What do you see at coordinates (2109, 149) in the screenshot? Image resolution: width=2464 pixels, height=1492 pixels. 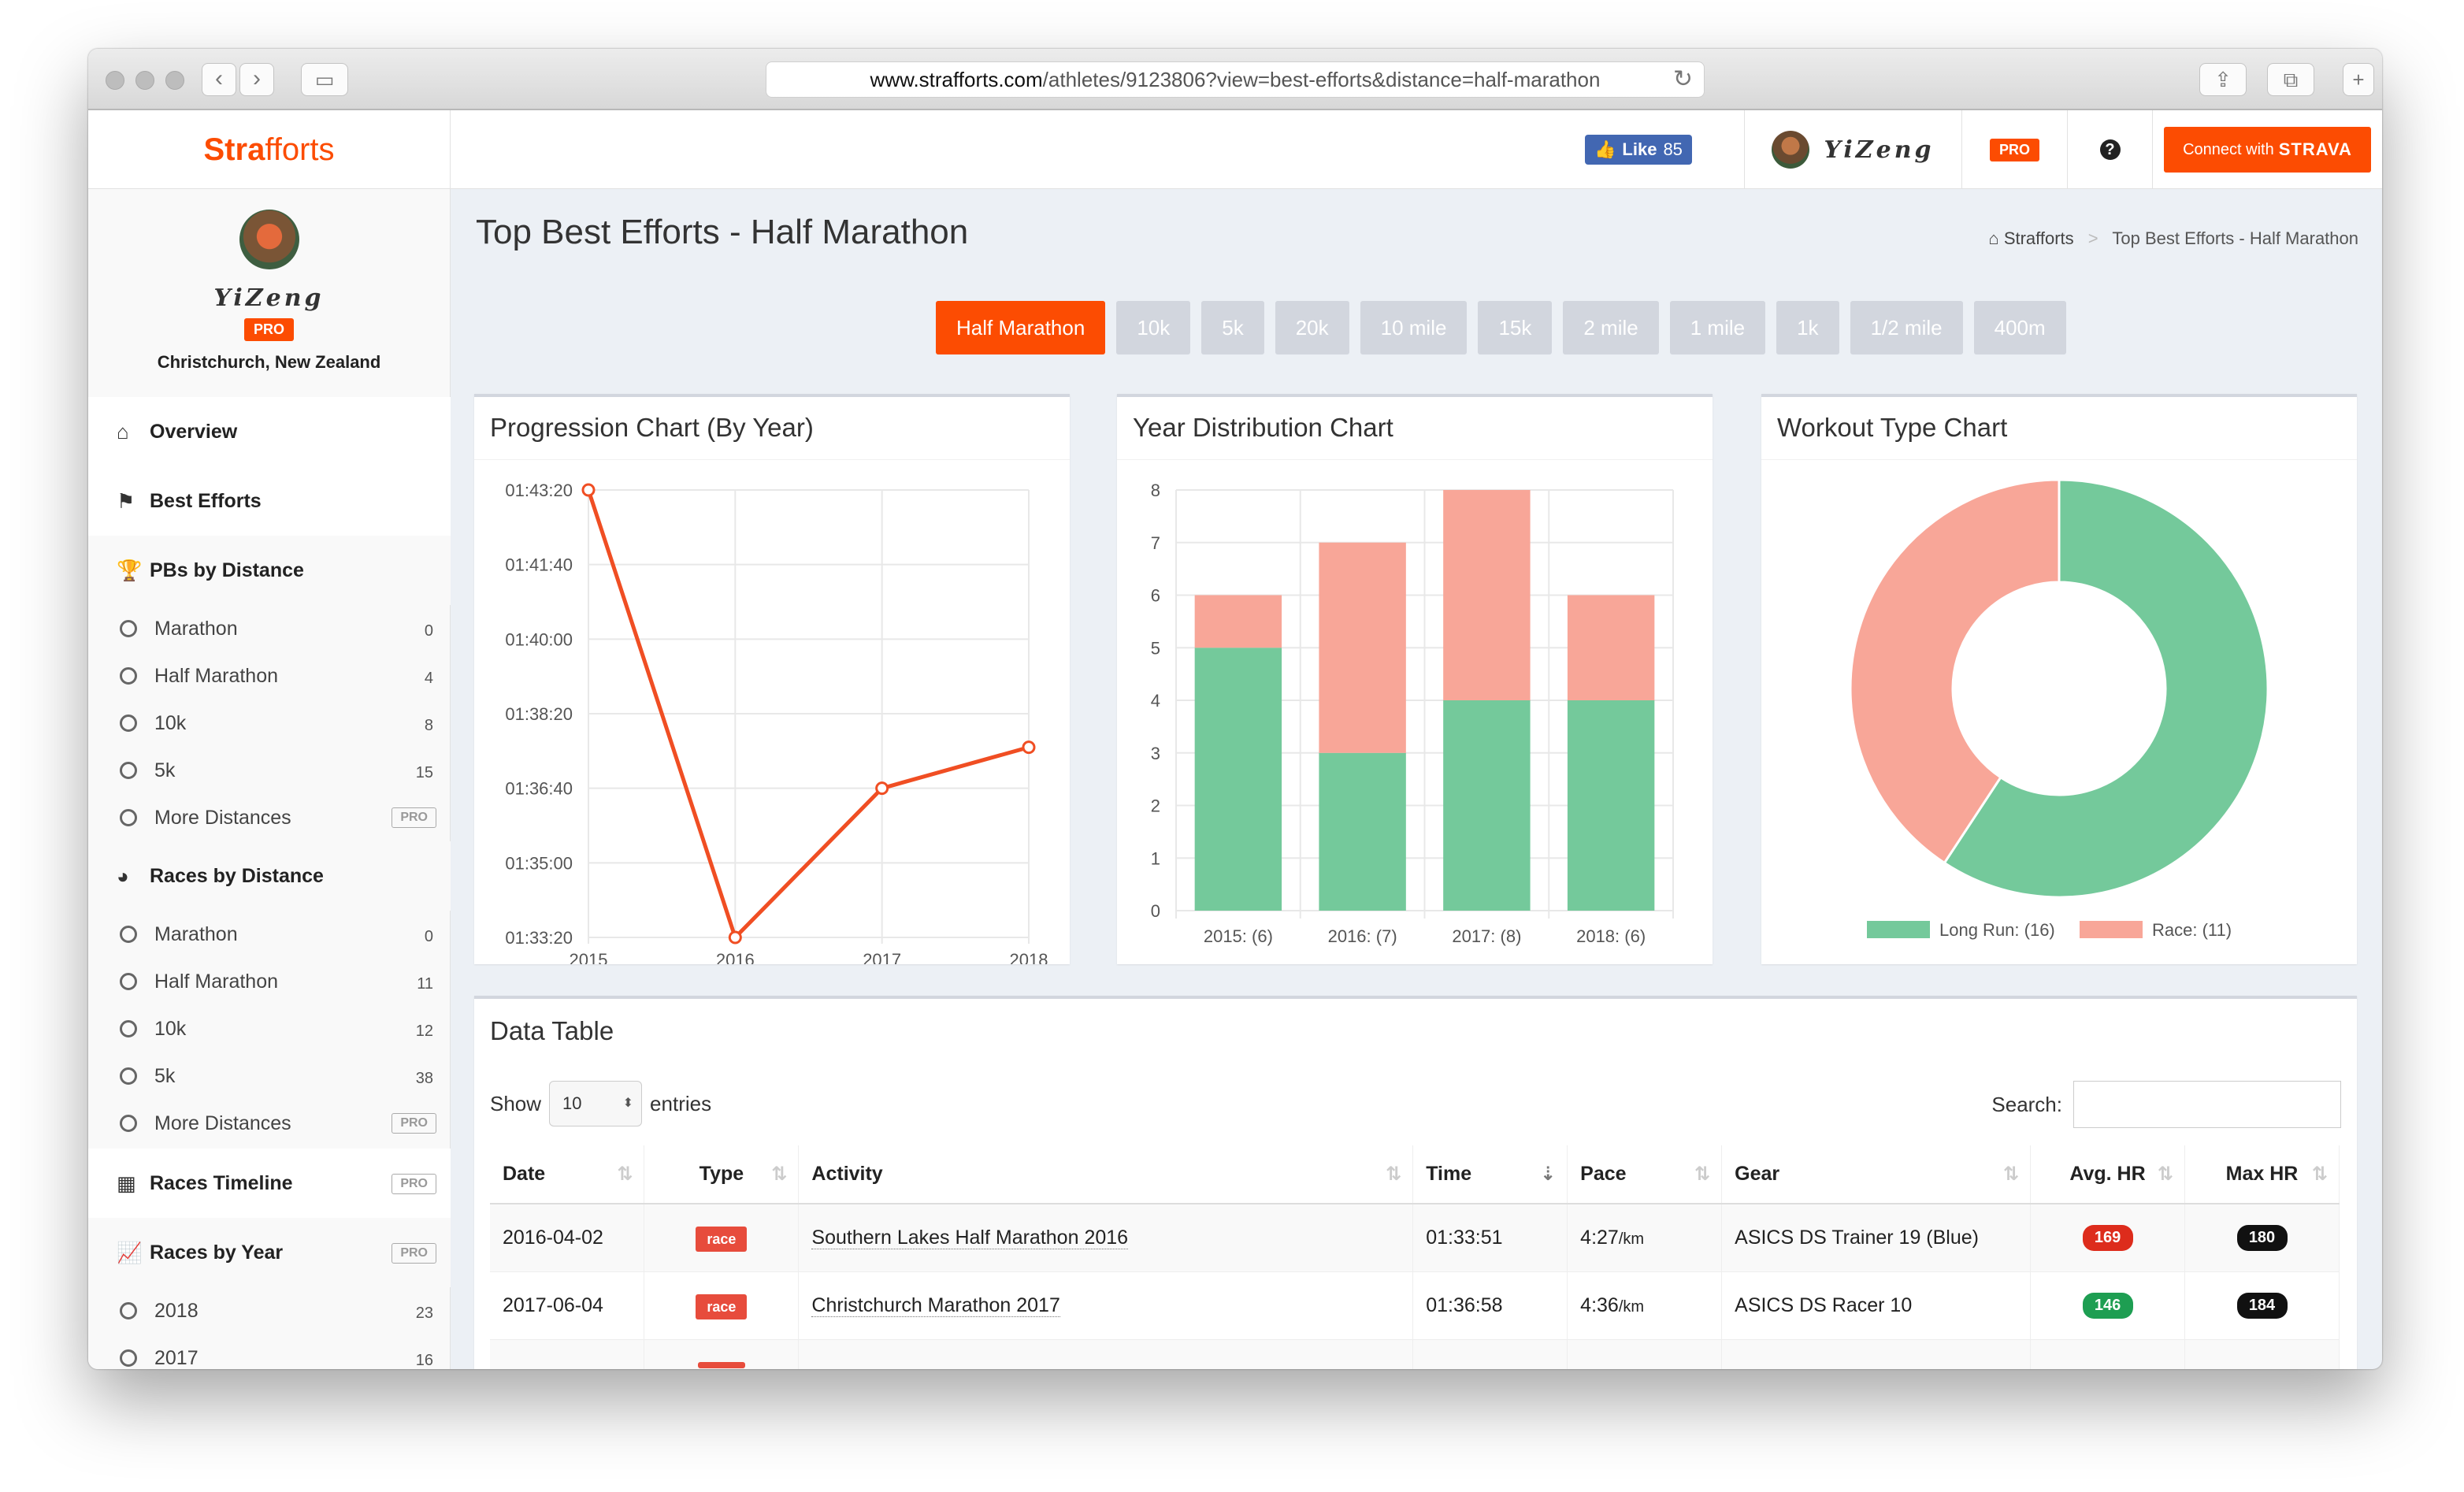 I see `help-button: ?` at bounding box center [2109, 149].